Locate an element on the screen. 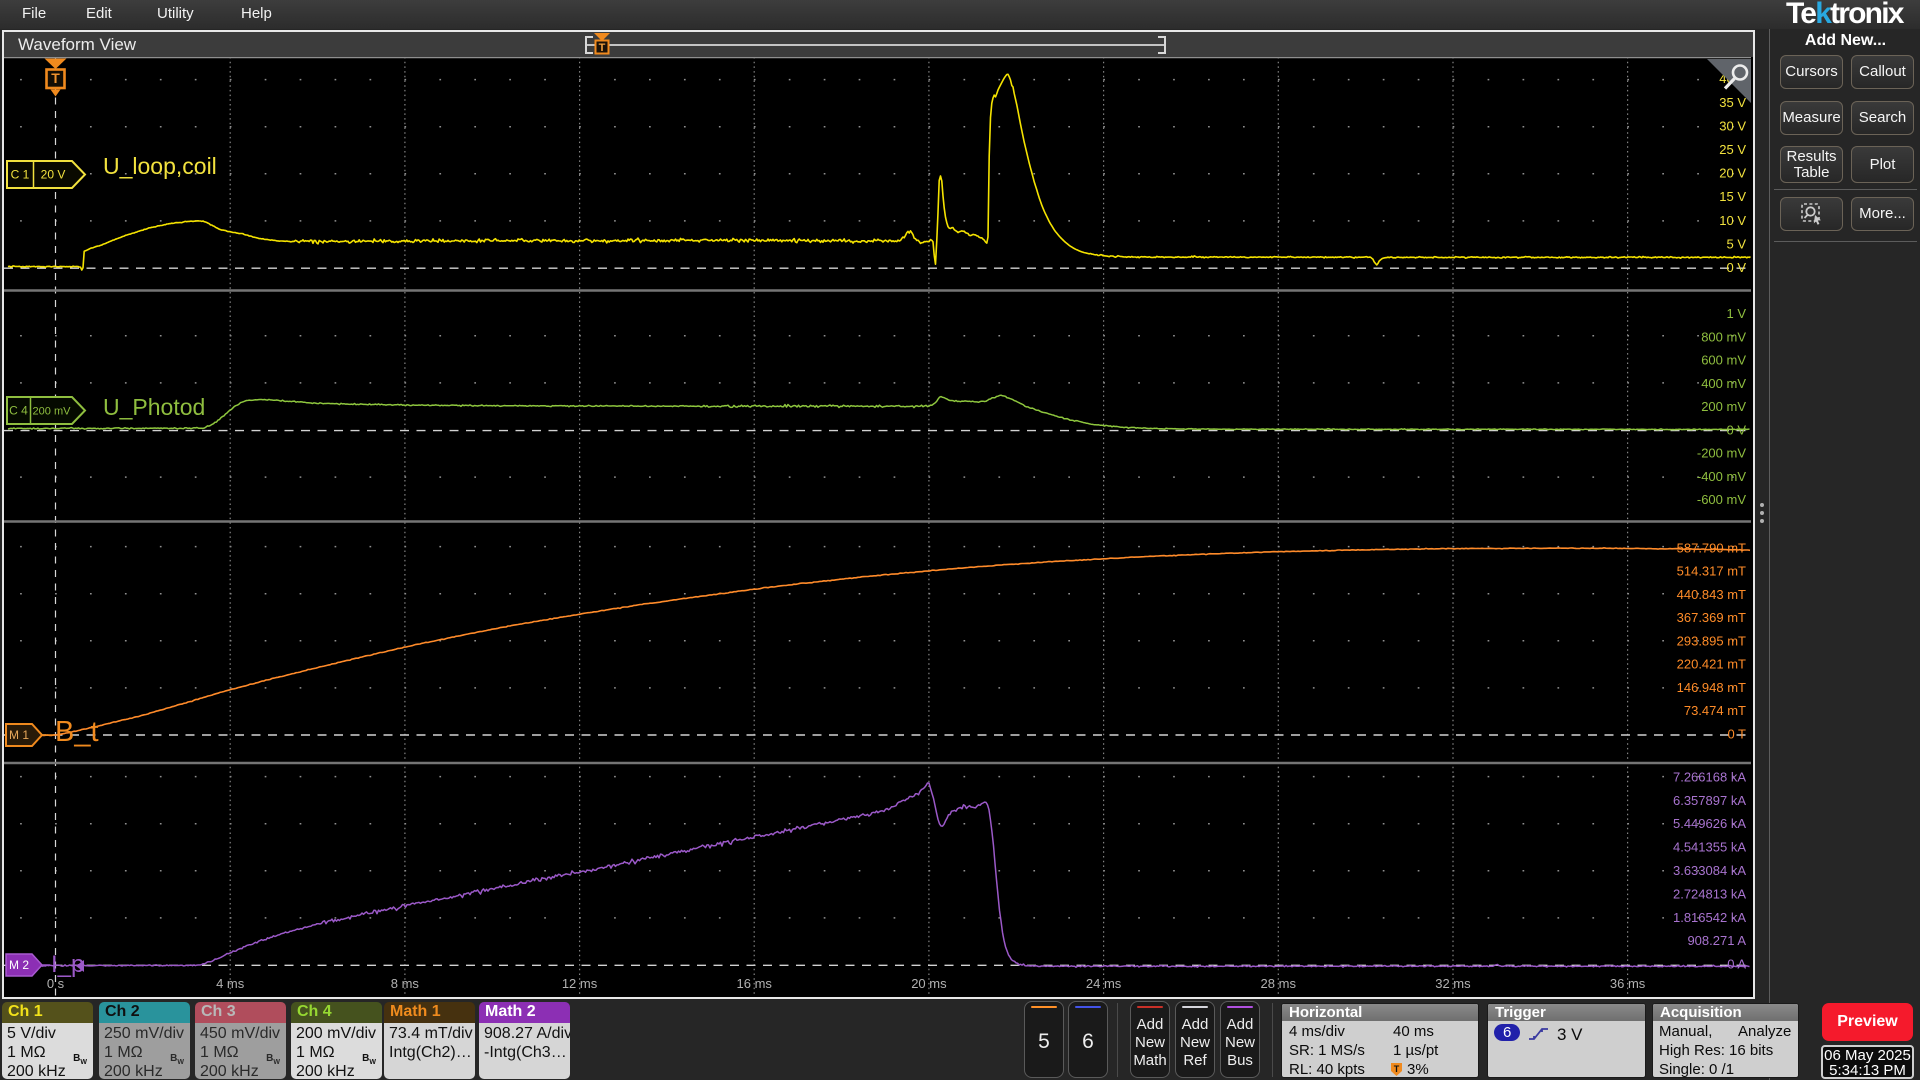 The image size is (1920, 1080). svg-text: -600 mV is located at coordinates (1721, 499).